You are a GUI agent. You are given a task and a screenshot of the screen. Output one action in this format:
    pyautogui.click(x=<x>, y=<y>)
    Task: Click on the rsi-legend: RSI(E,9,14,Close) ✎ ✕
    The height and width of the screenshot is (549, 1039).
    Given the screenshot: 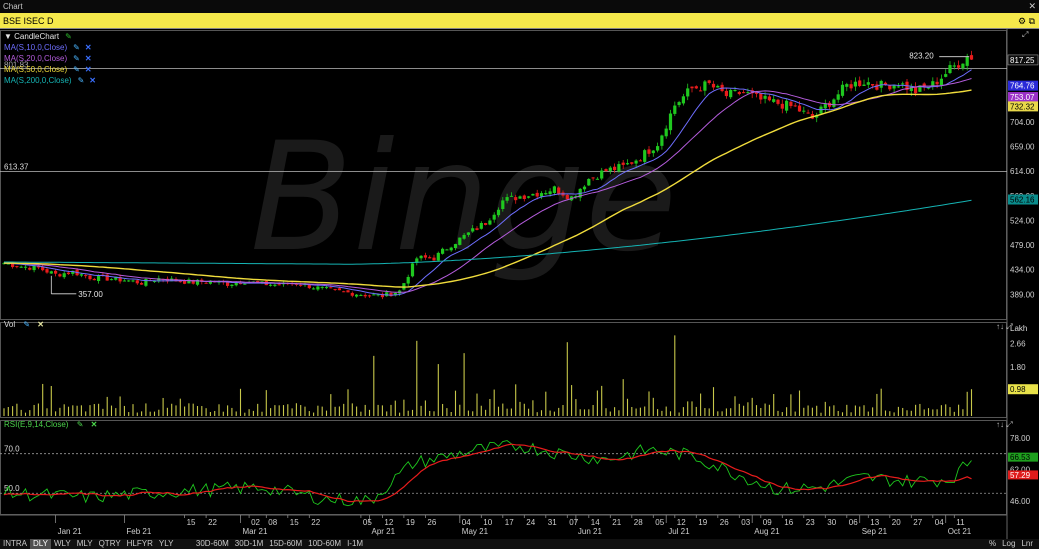 What is the action you would take?
    pyautogui.click(x=50, y=424)
    